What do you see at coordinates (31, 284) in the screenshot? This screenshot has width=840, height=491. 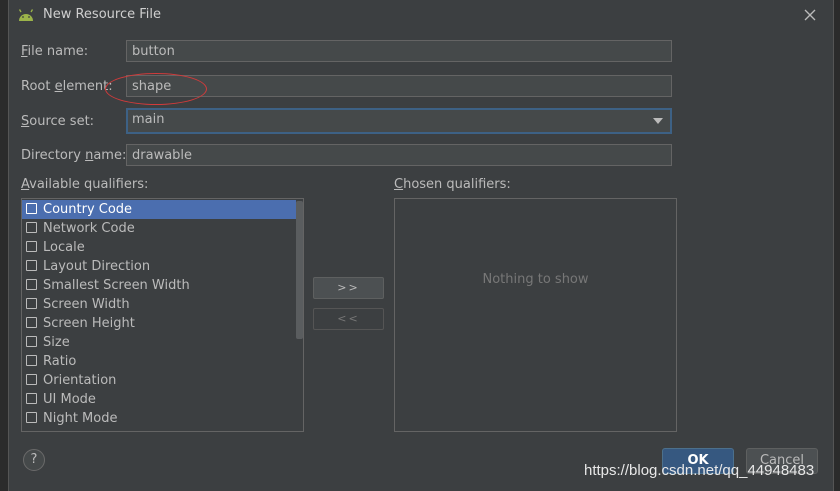 I see `smallest-screen-width-icon` at bounding box center [31, 284].